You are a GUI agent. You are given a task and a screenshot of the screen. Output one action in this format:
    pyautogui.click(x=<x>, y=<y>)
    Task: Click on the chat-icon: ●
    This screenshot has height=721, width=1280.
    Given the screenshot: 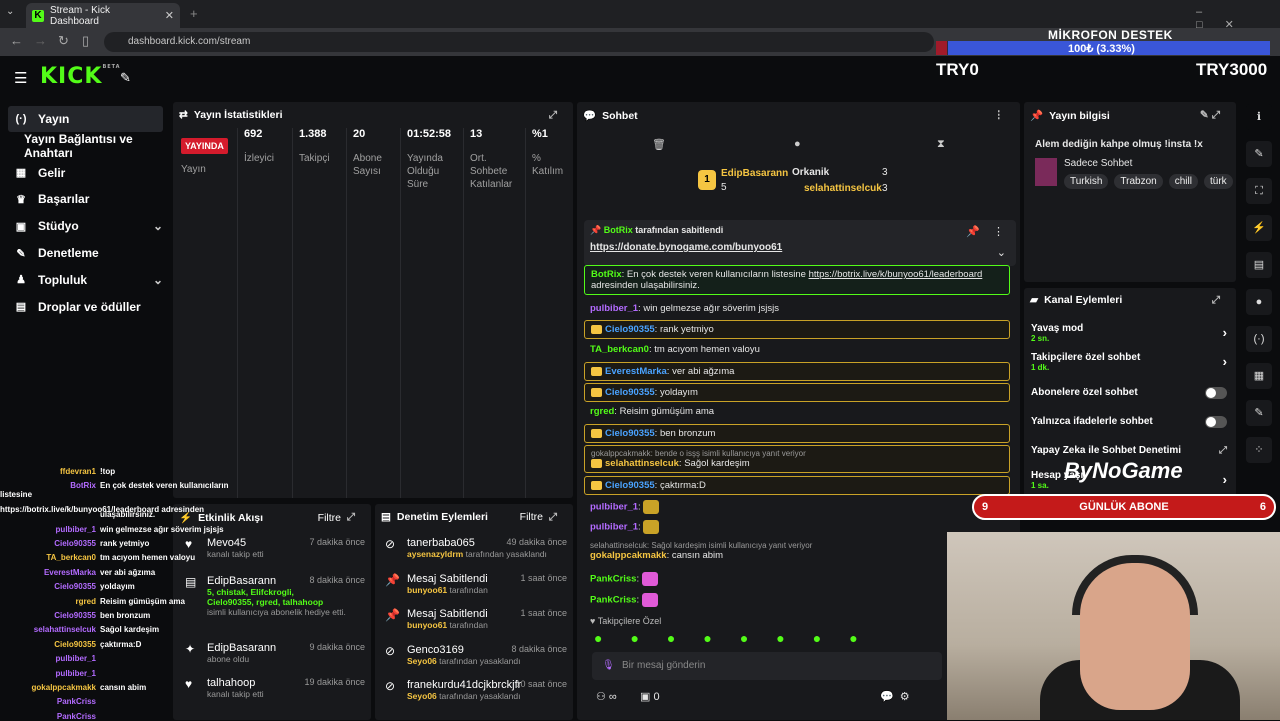 What is the action you would take?
    pyautogui.click(x=1259, y=302)
    